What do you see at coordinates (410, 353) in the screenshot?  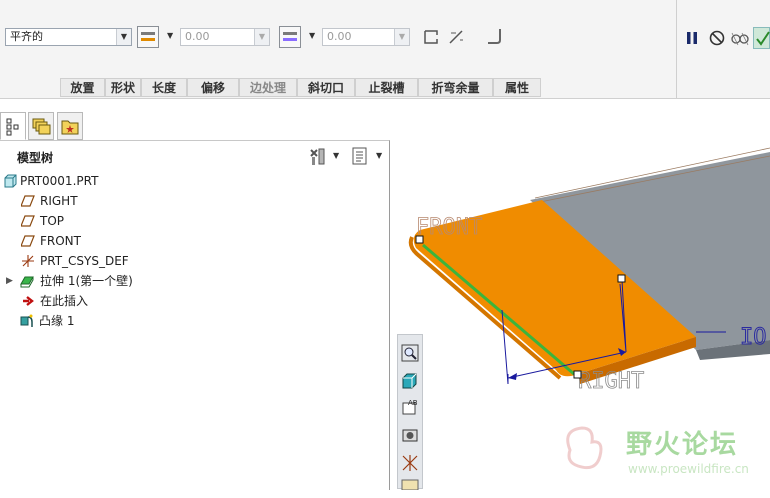 I see `zoom-icon` at bounding box center [410, 353].